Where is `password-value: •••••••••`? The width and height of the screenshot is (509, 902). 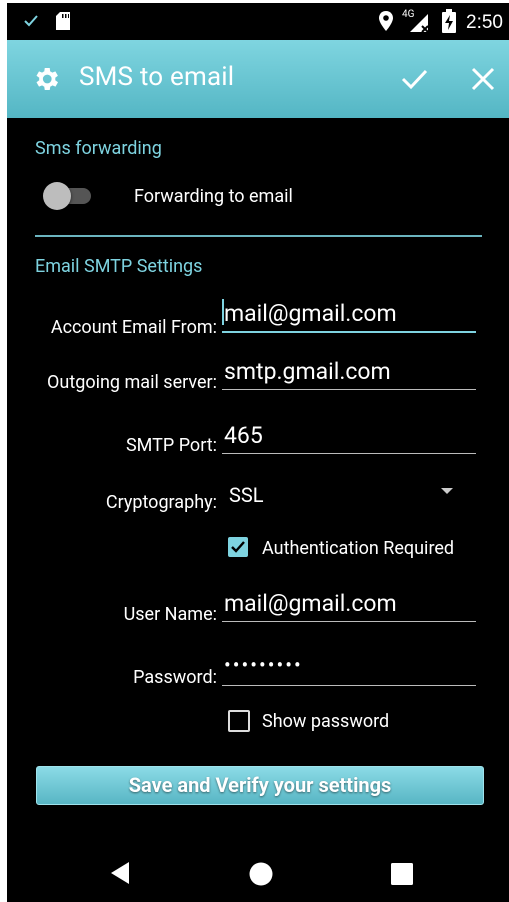
password-value: ••••••••• is located at coordinates (263, 665).